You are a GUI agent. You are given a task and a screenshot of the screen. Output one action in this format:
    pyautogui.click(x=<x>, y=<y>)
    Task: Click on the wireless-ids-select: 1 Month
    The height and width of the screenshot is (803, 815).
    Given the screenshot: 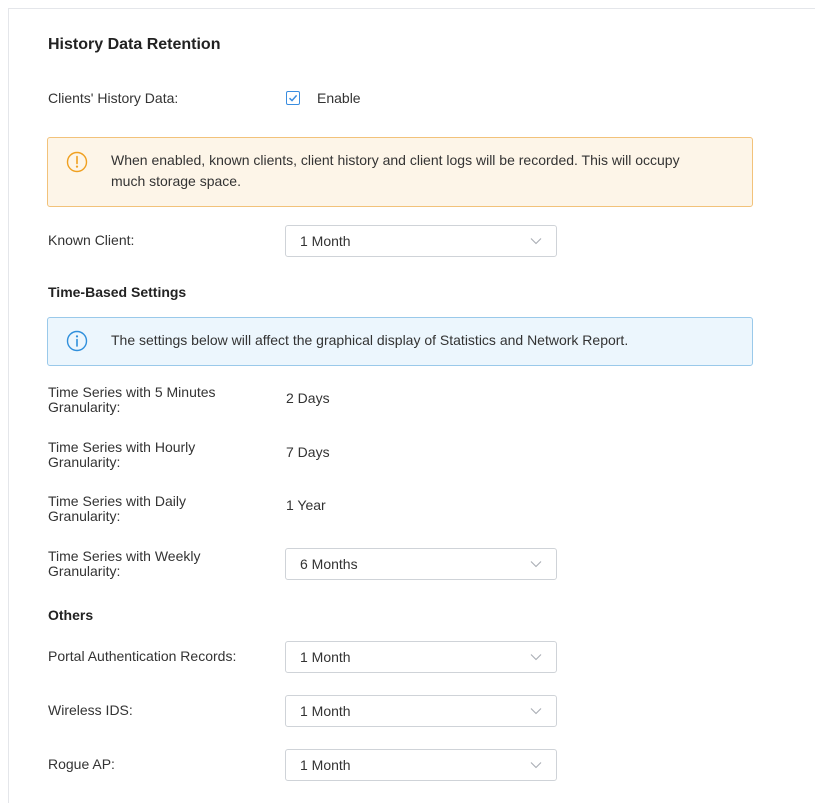 What is the action you would take?
    pyautogui.click(x=421, y=711)
    